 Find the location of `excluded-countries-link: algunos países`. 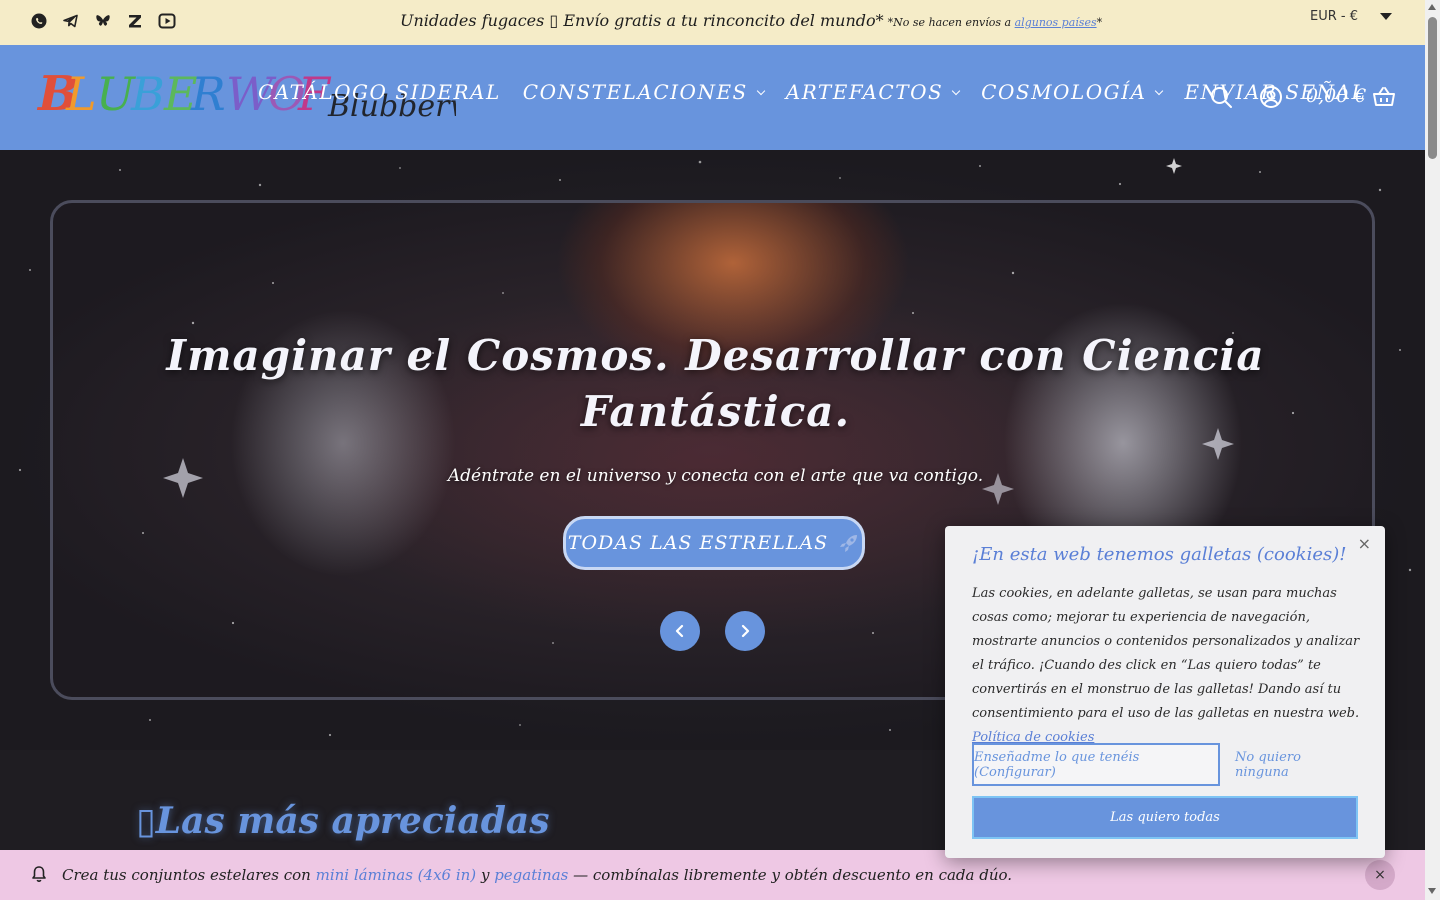

excluded-countries-link: algunos países is located at coordinates (1056, 22).